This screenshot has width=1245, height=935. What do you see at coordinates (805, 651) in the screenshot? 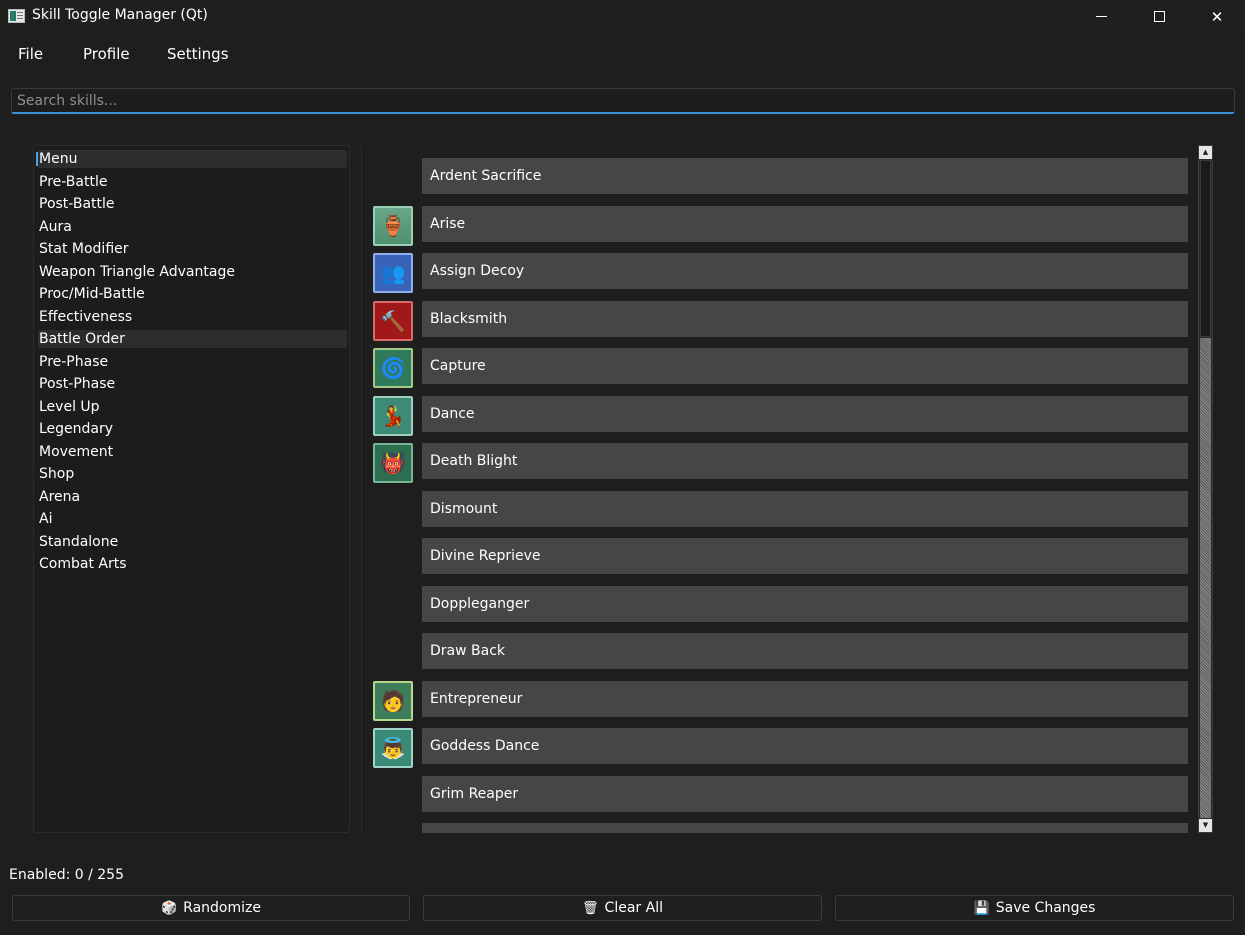
I see `skill-toggle-button: Draw Back` at bounding box center [805, 651].